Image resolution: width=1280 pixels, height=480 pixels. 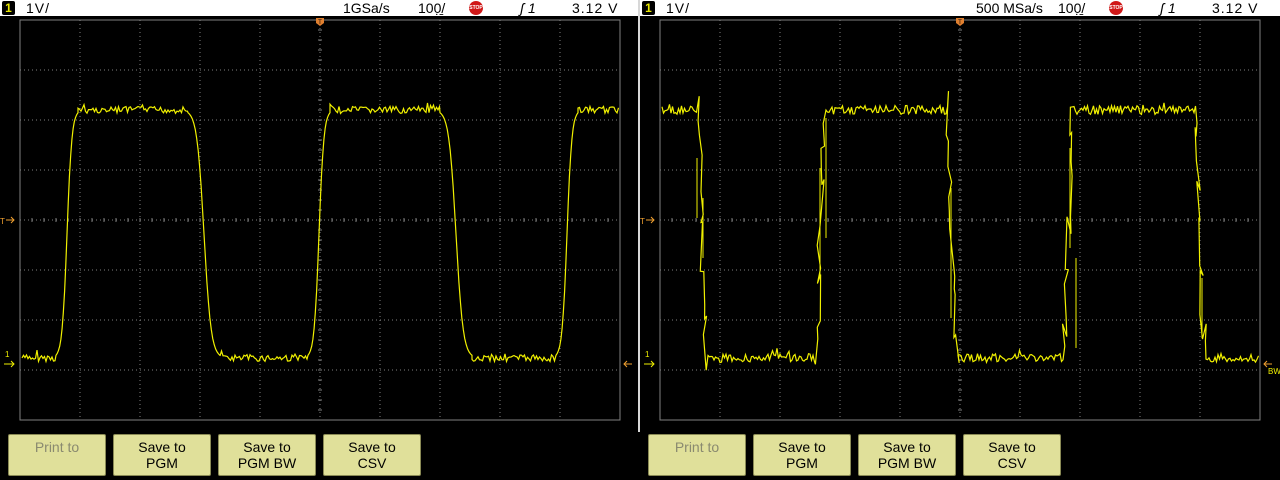 I want to click on sample-rate: 1GSa/s, so click(x=366, y=8).